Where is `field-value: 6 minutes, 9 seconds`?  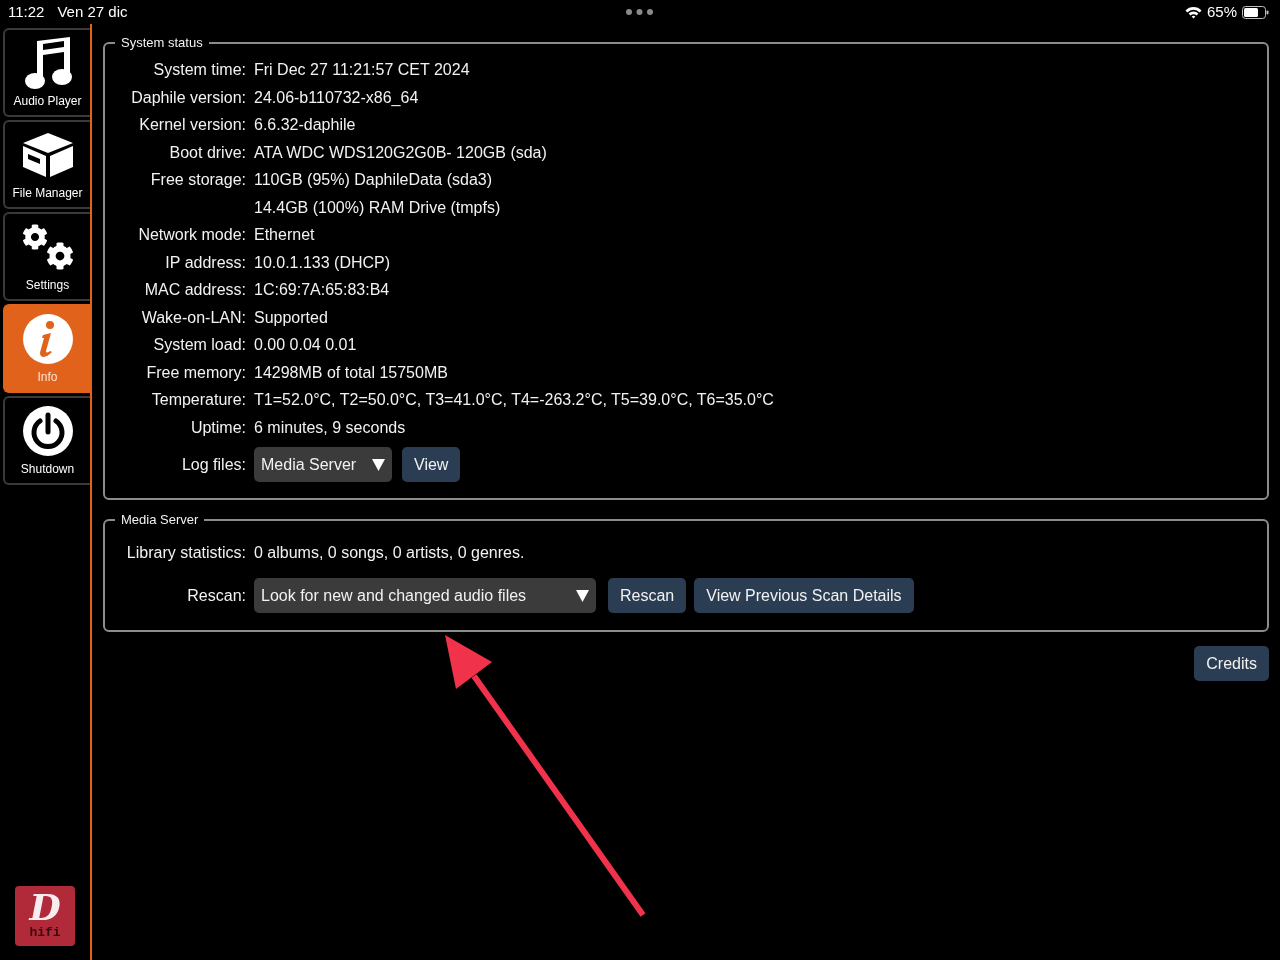
field-value: 6 minutes, 9 seconds is located at coordinates (330, 427).